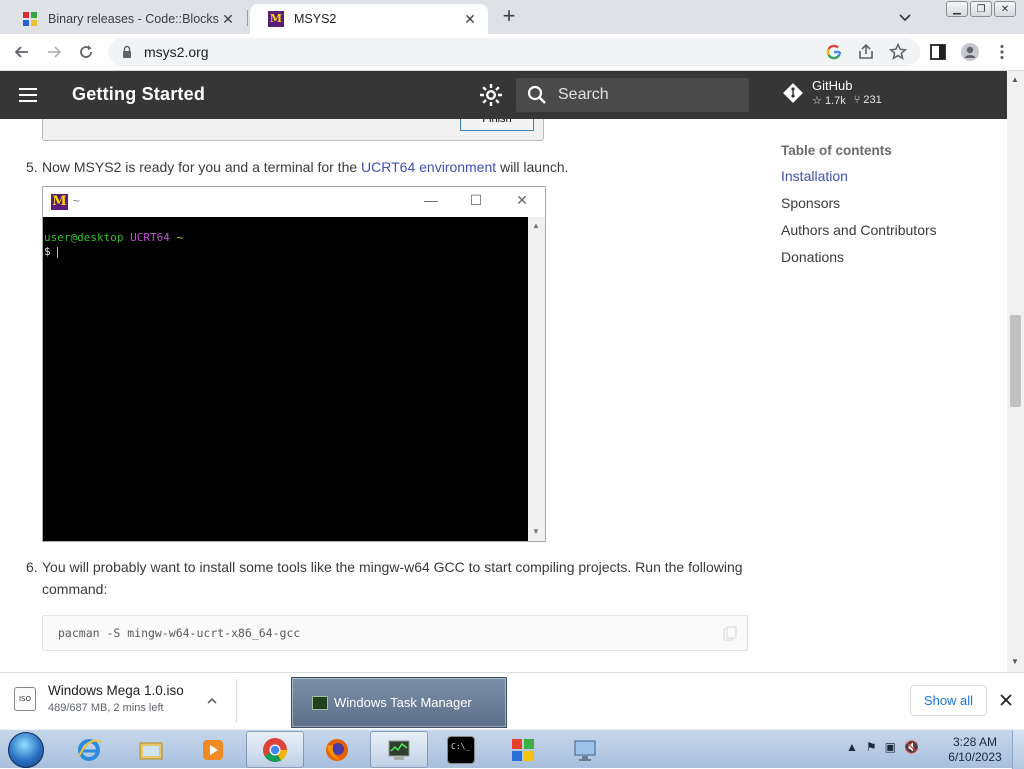 The image size is (1024, 769). Describe the element at coordinates (970, 52) in the screenshot. I see `profile-avatar-icon` at that location.